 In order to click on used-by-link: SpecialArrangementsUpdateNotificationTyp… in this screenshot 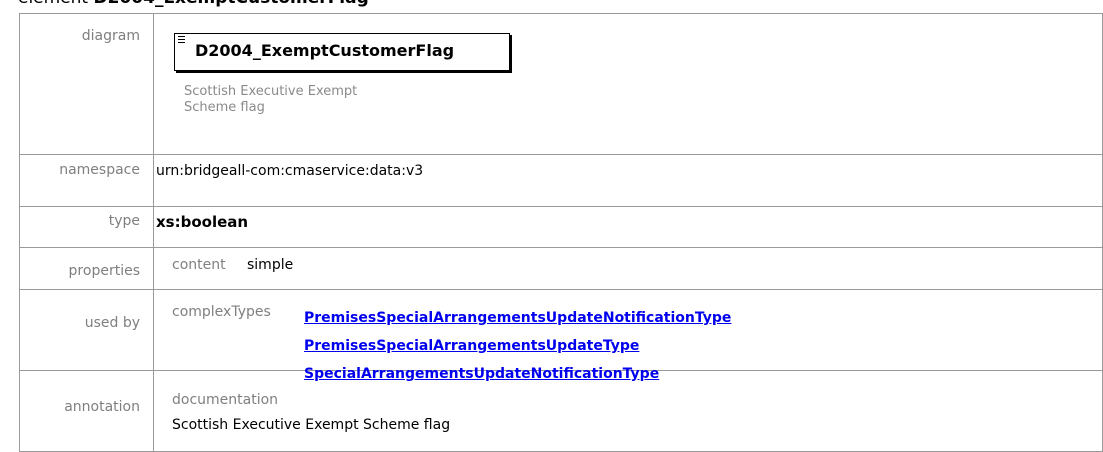, I will do `click(517, 374)`.